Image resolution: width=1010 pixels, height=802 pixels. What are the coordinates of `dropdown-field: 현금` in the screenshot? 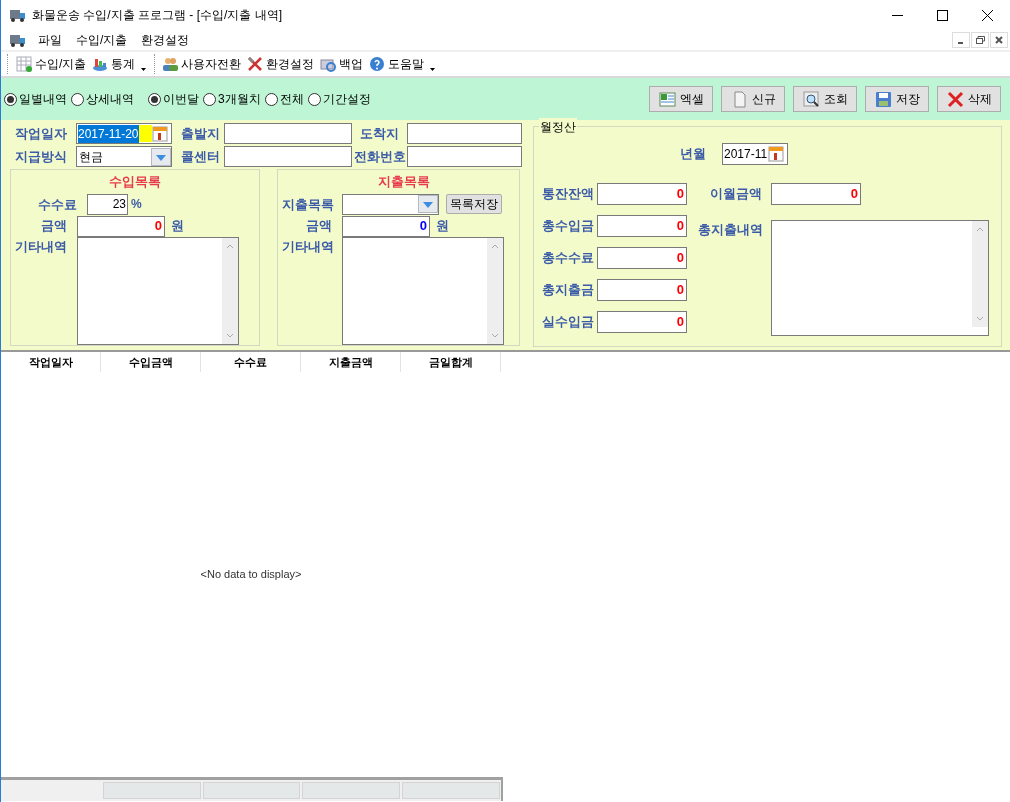 It's located at (124, 156).